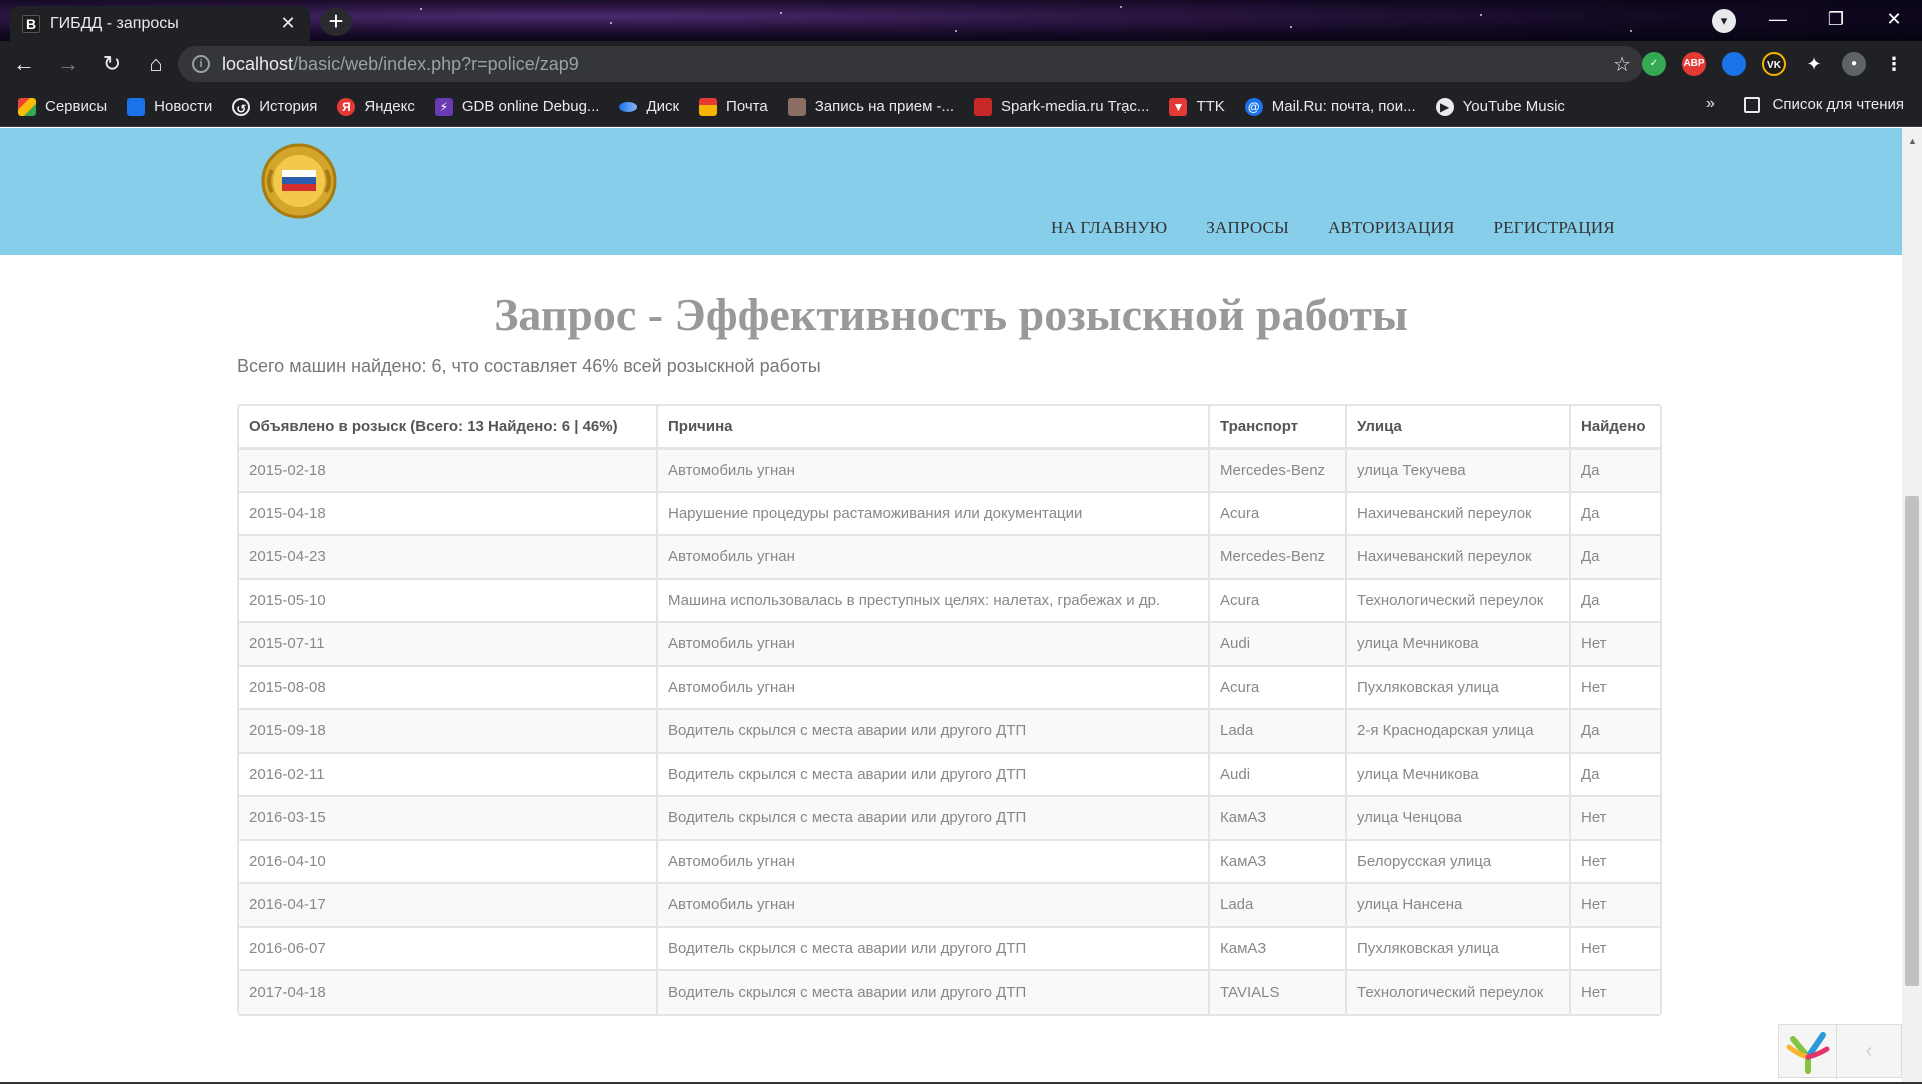  Describe the element at coordinates (1554, 228) in the screenshot. I see `nav-register-link: РЕГИСТРАЦИЯ` at that location.